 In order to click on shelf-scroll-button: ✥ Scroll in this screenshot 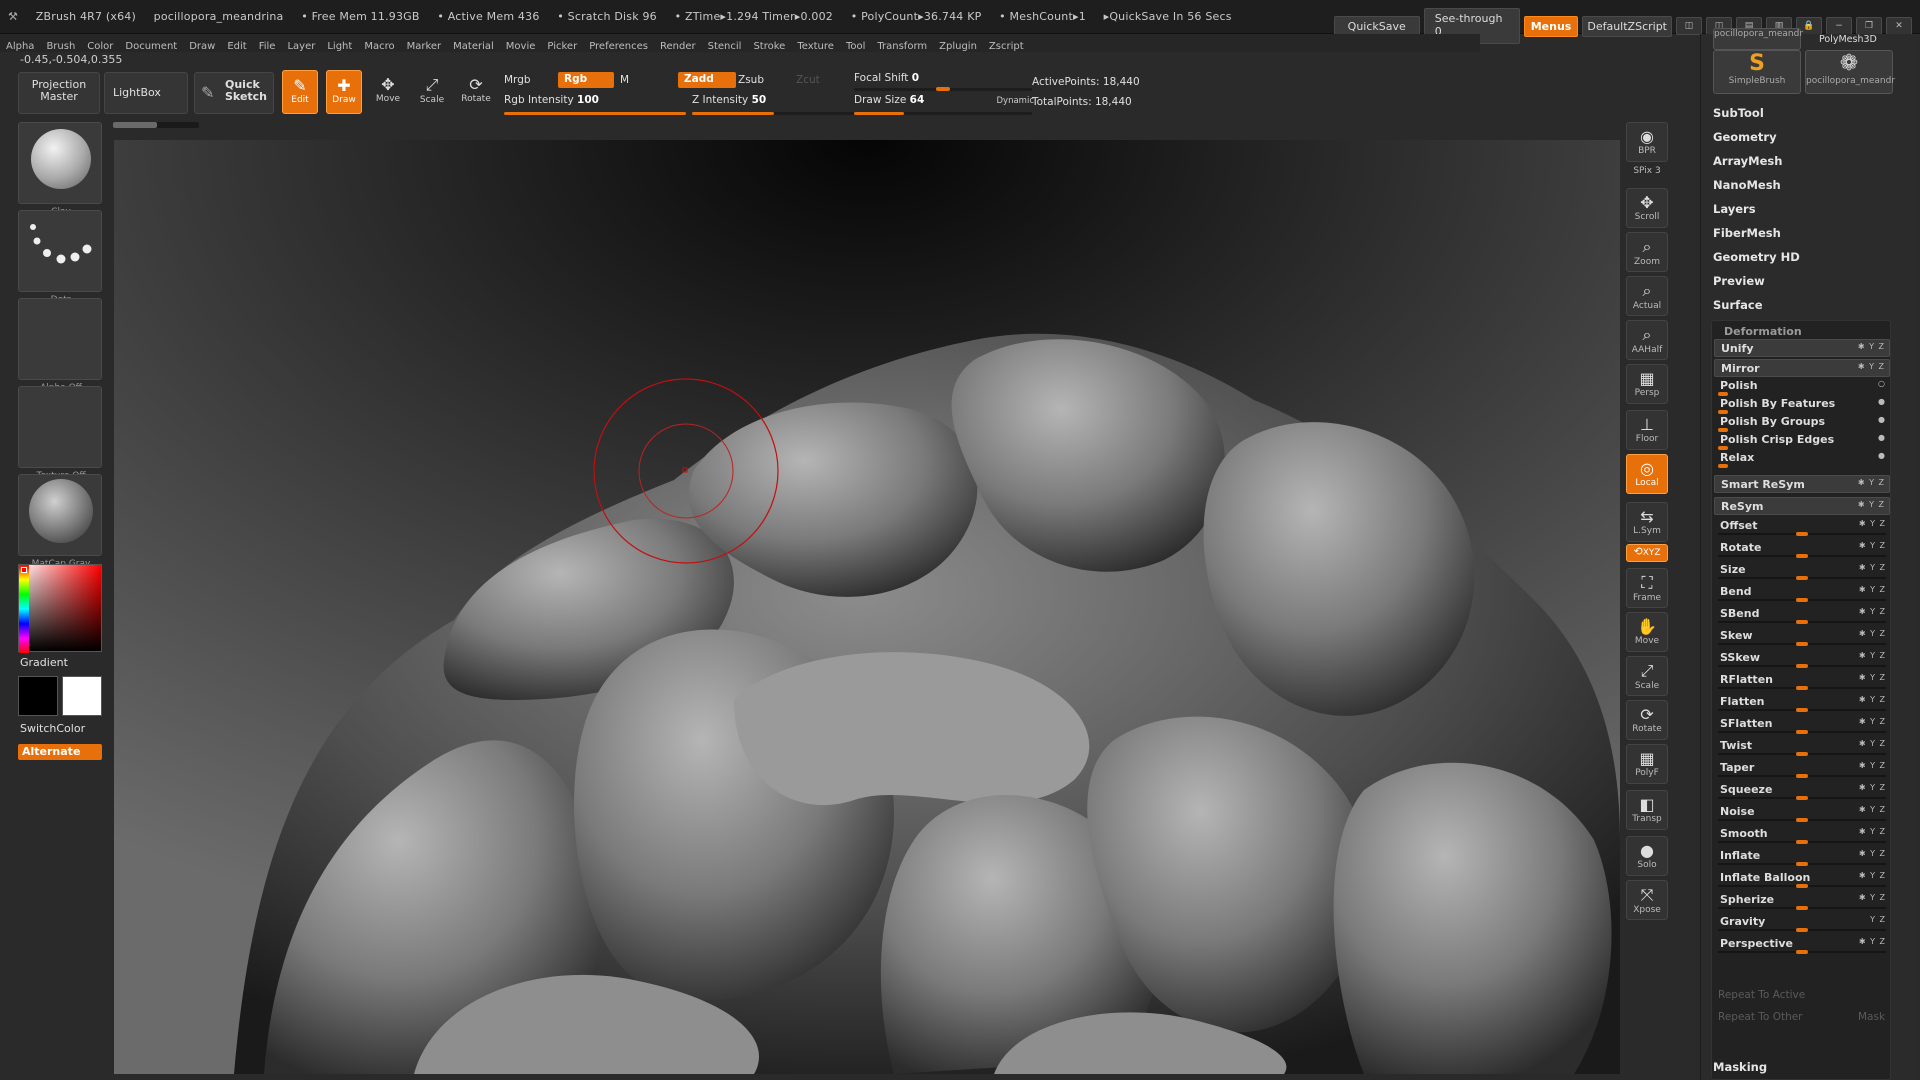, I will do `click(1647, 208)`.